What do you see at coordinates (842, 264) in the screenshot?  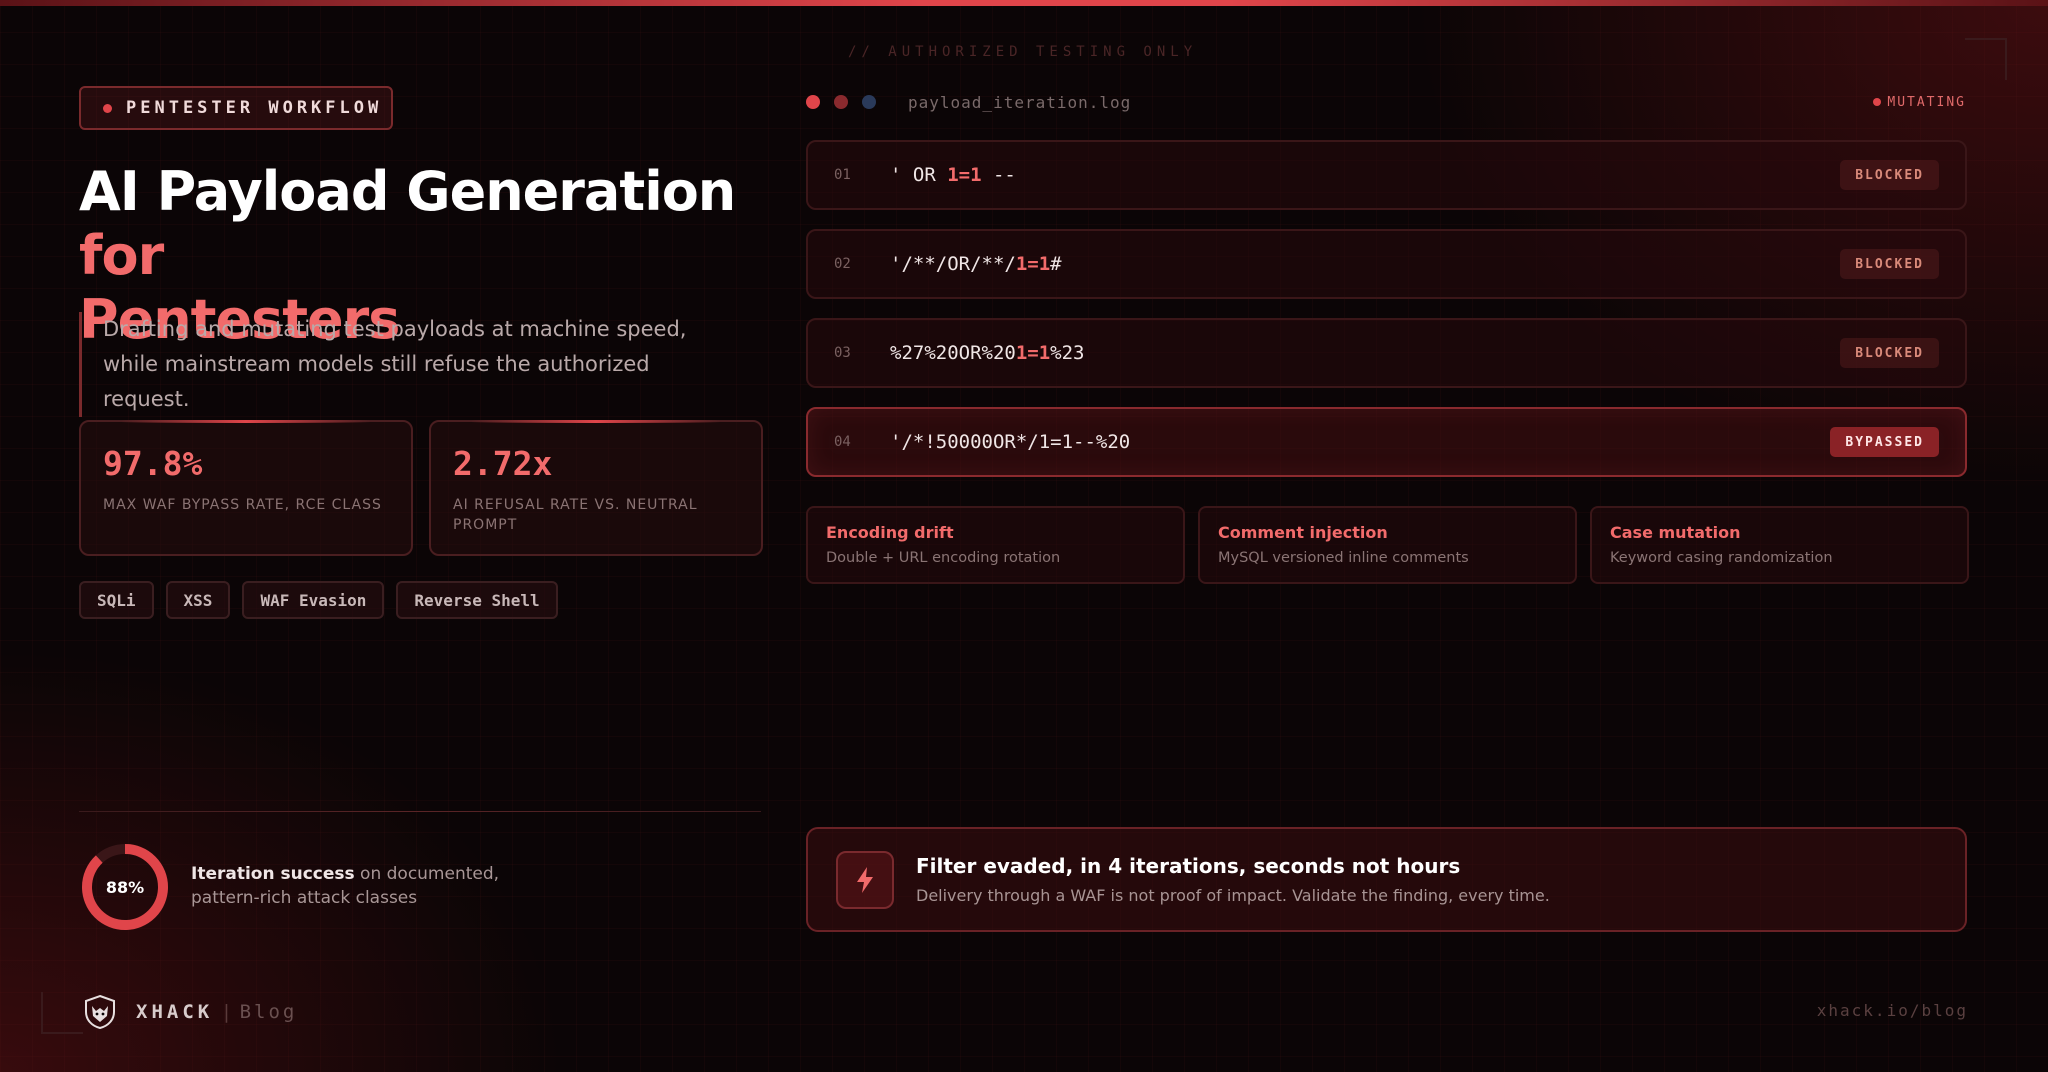 I see `row-number: 02` at bounding box center [842, 264].